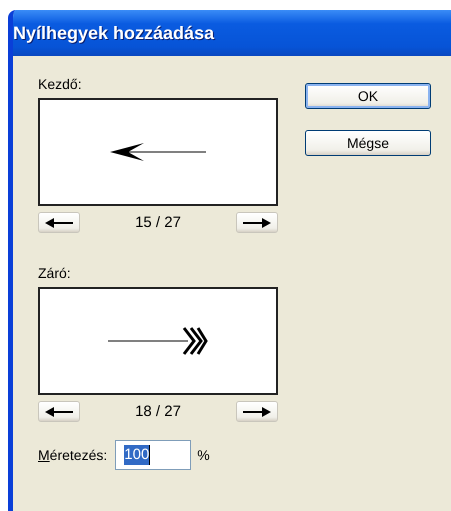 Image resolution: width=451 pixels, height=511 pixels. I want to click on scale-input-field: 100, so click(153, 455).